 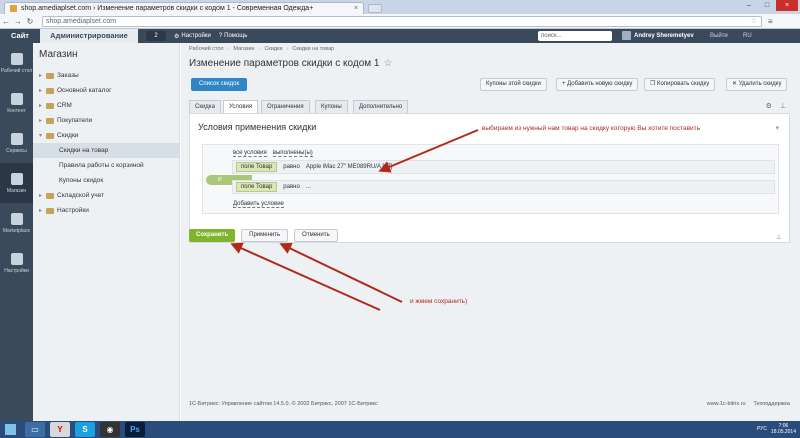 What do you see at coordinates (316, 235) in the screenshot?
I see `cancel-button: Отменить` at bounding box center [316, 235].